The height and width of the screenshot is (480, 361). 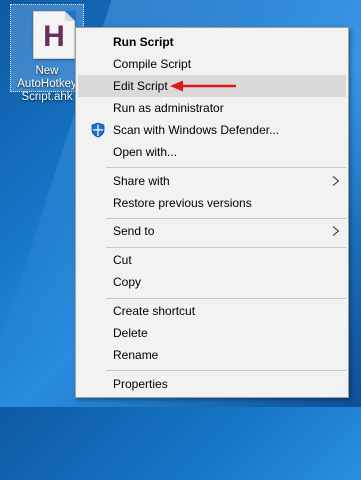 I want to click on ahk-file-icon: H, so click(x=54, y=35).